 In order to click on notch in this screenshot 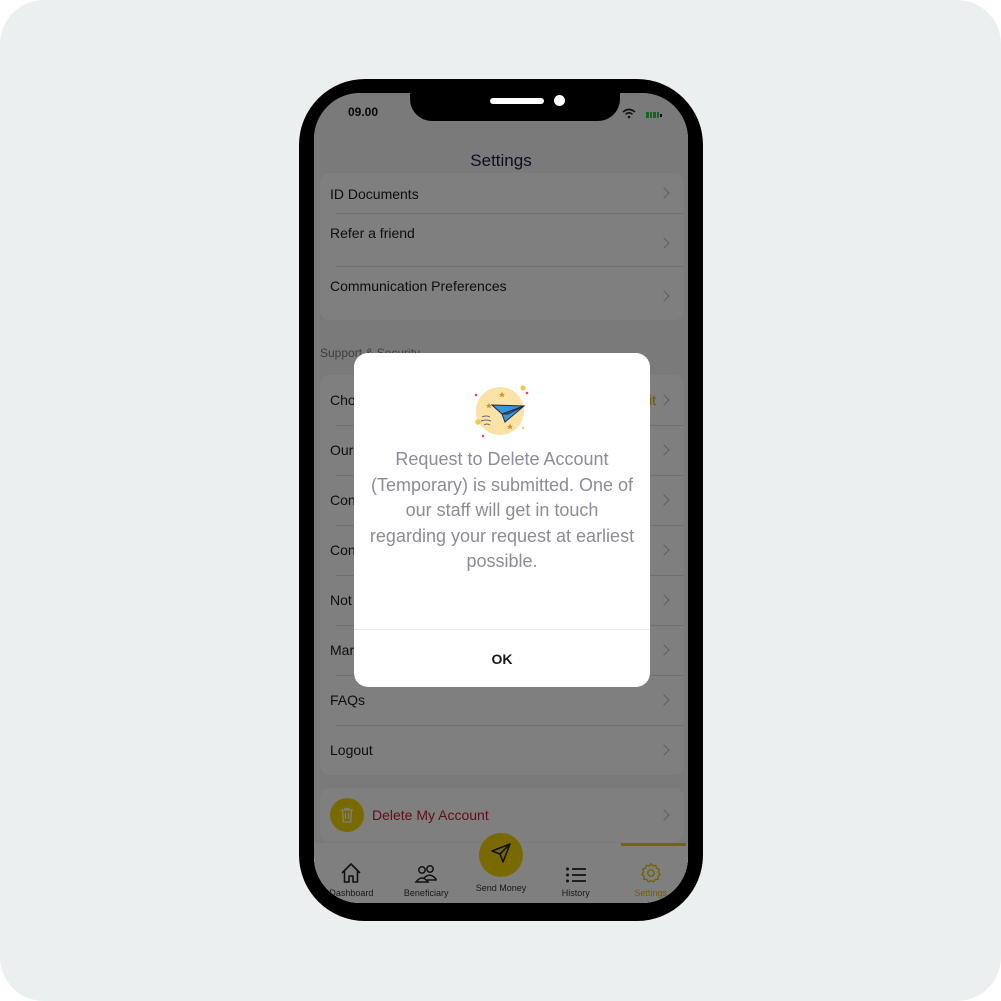, I will do `click(515, 107)`.